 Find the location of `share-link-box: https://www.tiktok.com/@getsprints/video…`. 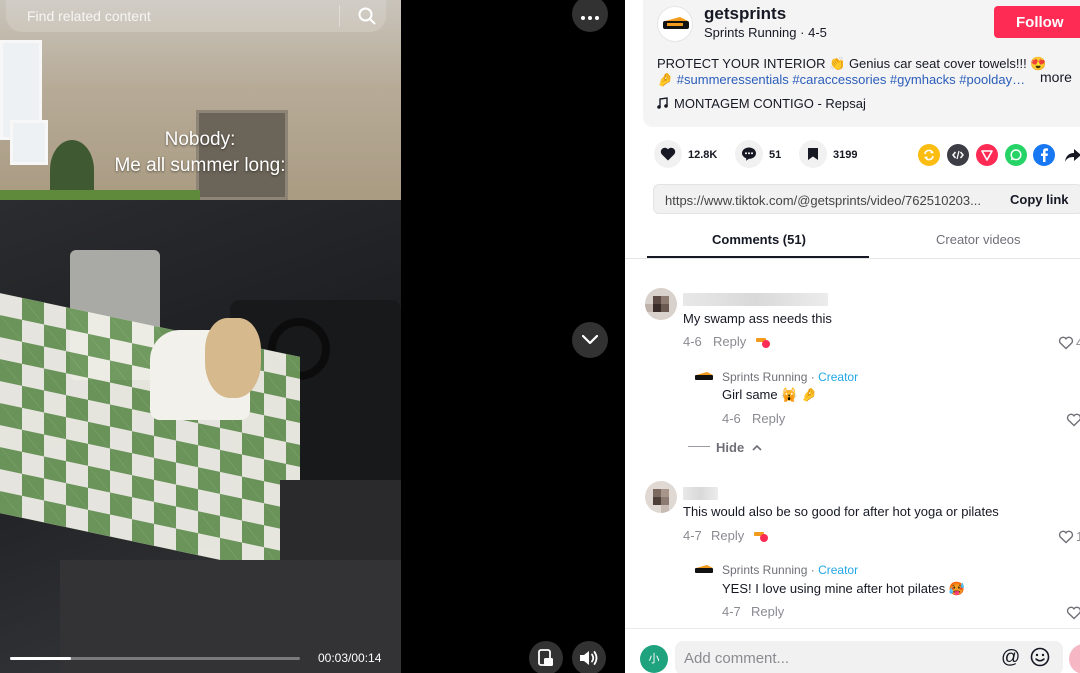

share-link-box: https://www.tiktok.com/@getsprints/video… is located at coordinates (866, 199).